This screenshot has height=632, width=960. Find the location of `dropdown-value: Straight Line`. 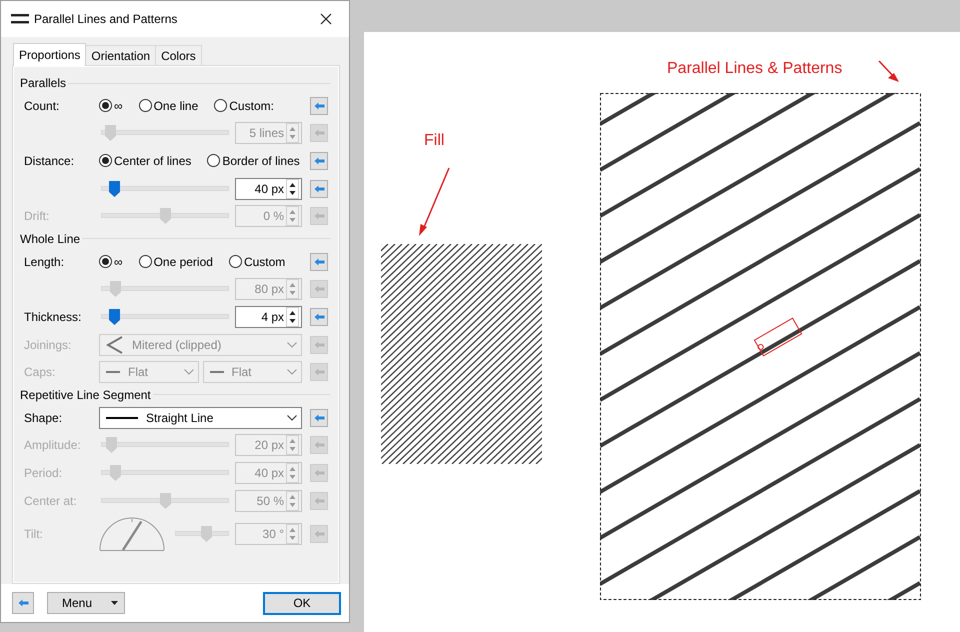

dropdown-value: Straight Line is located at coordinates (180, 417).